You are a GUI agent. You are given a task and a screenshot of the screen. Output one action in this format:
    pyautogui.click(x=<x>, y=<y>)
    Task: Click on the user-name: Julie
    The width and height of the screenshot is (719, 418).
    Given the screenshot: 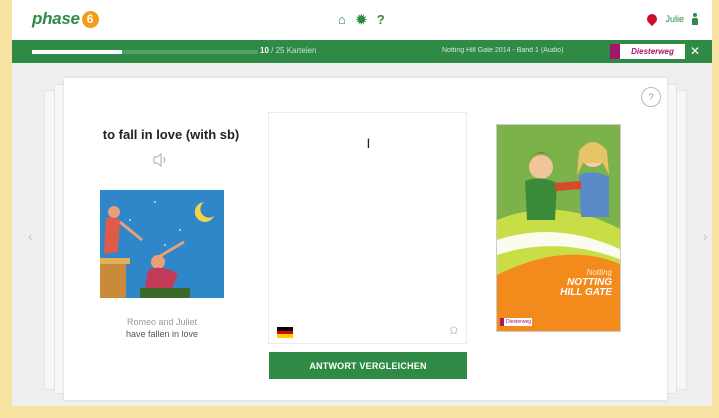 What is the action you would take?
    pyautogui.click(x=674, y=19)
    